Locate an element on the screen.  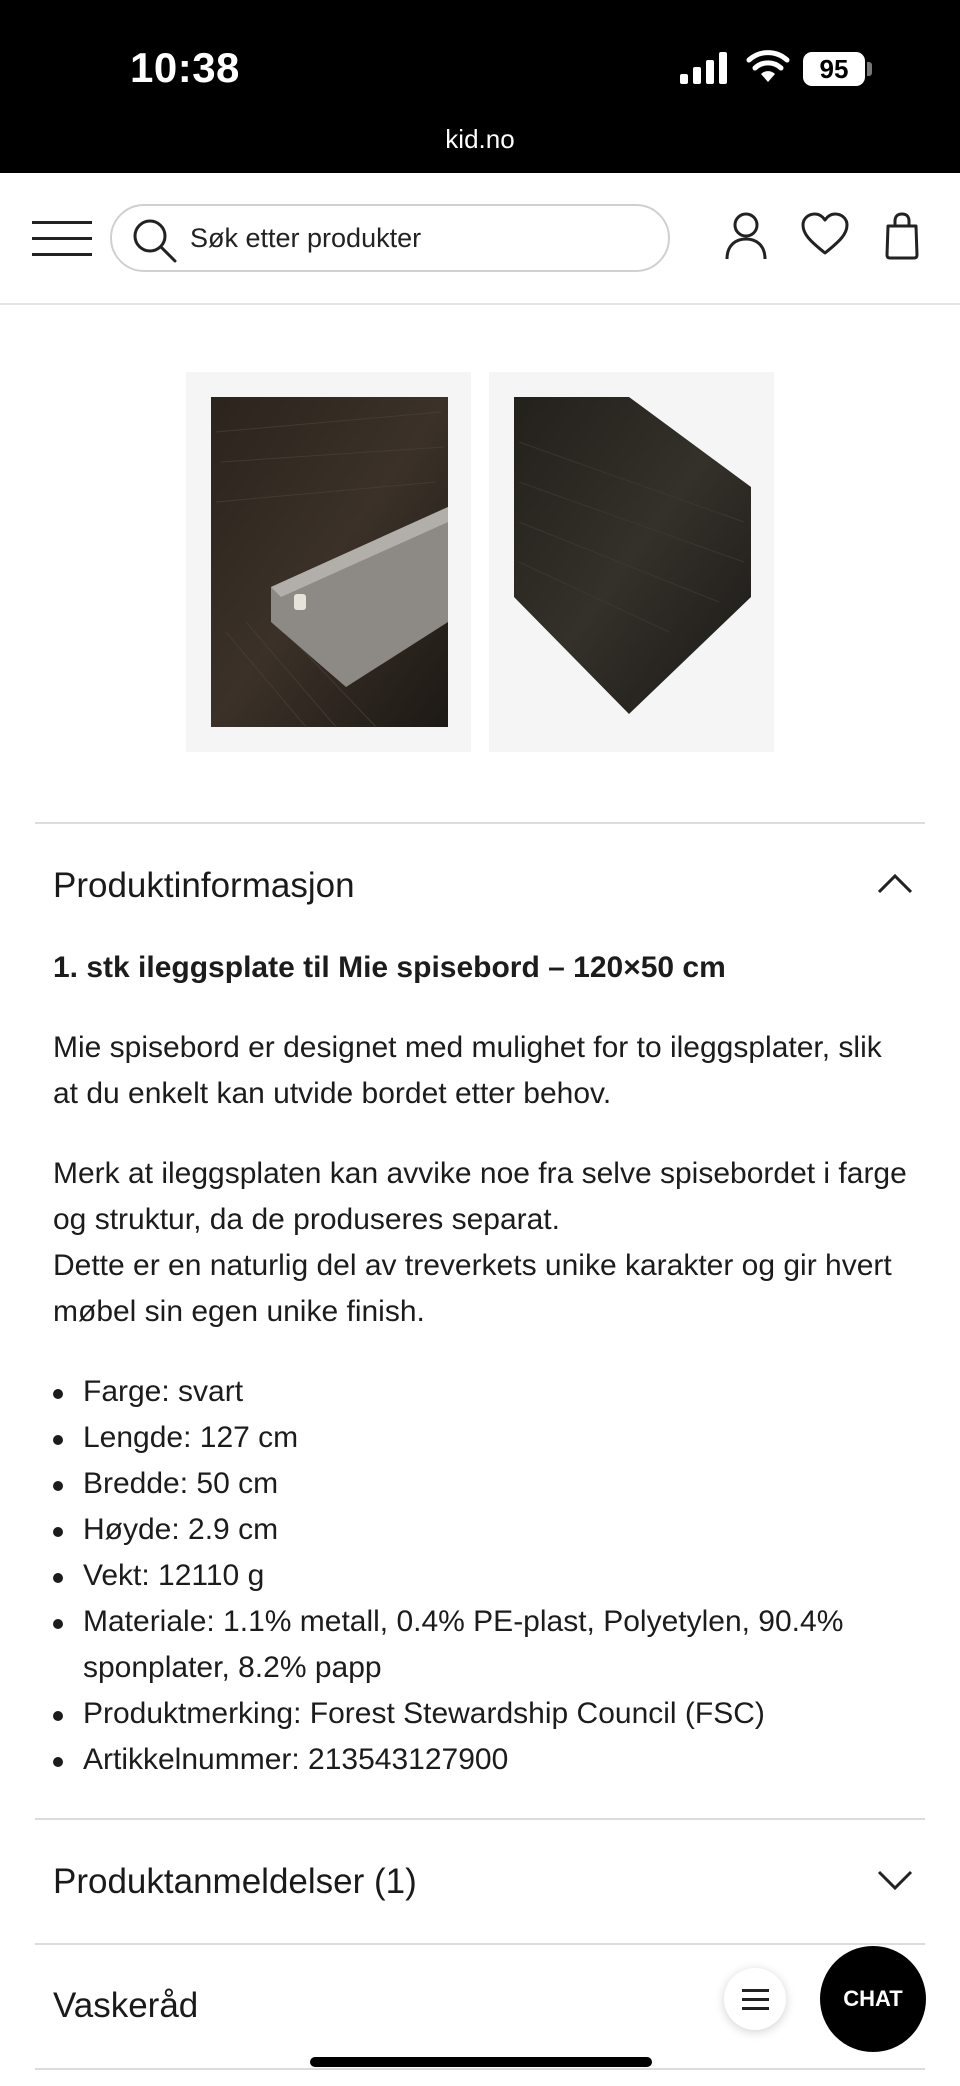
hamburger-menu-icon is located at coordinates (62, 238).